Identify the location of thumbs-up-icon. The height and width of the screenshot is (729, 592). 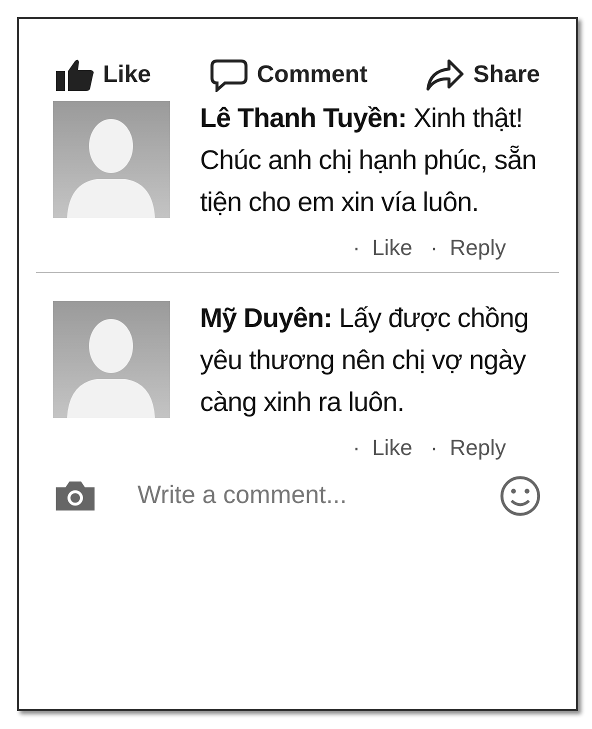
(75, 75).